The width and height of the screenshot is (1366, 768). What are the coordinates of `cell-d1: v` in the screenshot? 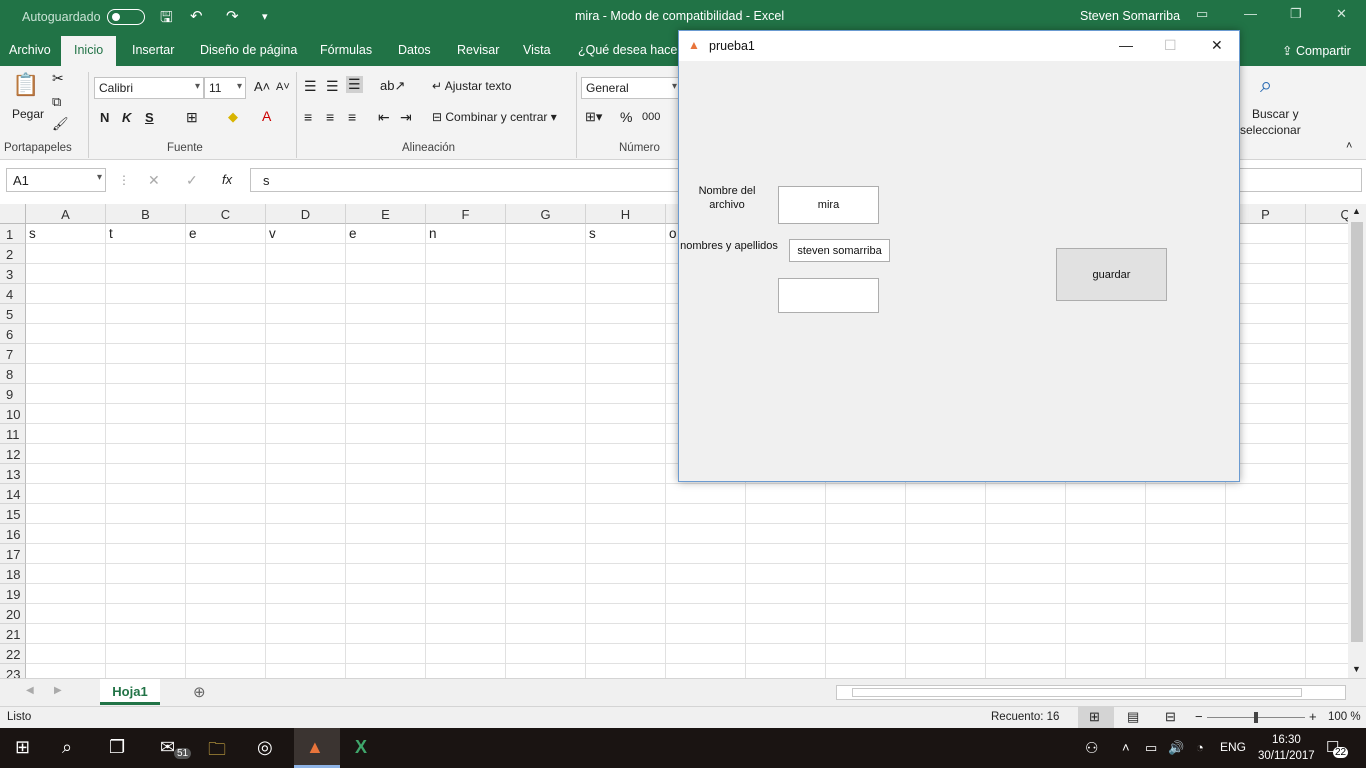 It's located at (306, 234).